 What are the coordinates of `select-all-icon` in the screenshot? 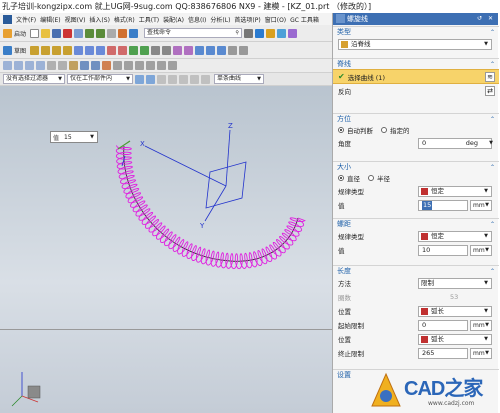 It's located at (139, 79).